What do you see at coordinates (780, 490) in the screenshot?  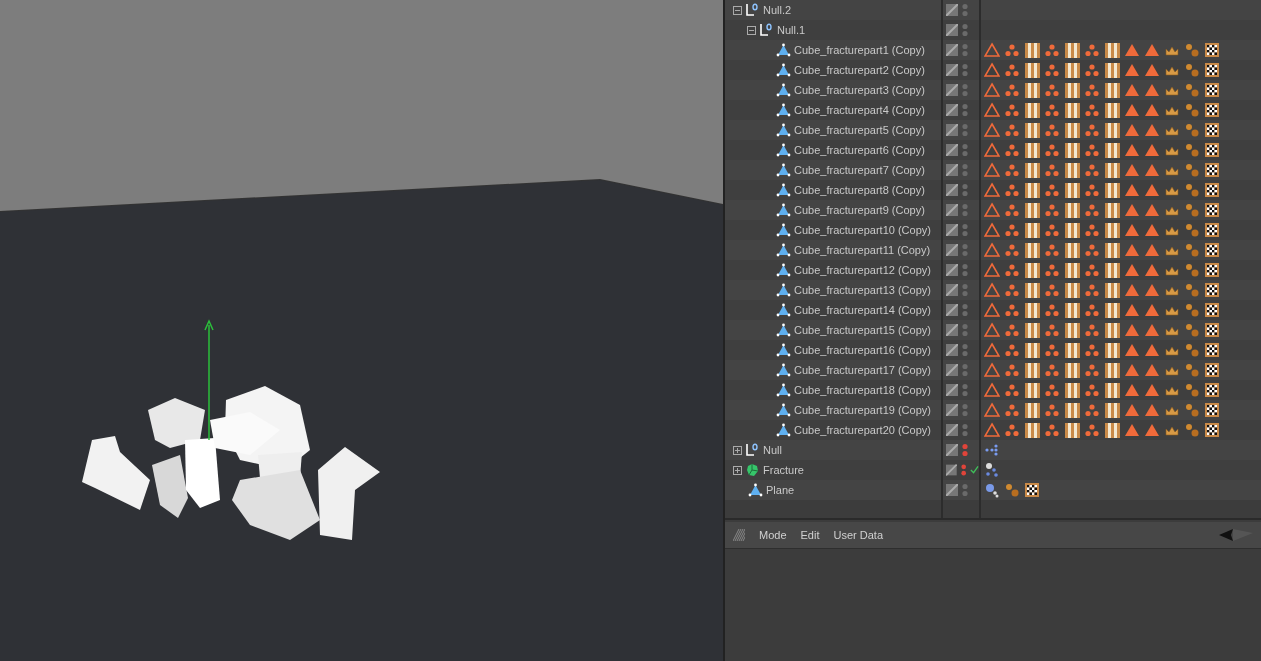 I see `object-name: Plane` at bounding box center [780, 490].